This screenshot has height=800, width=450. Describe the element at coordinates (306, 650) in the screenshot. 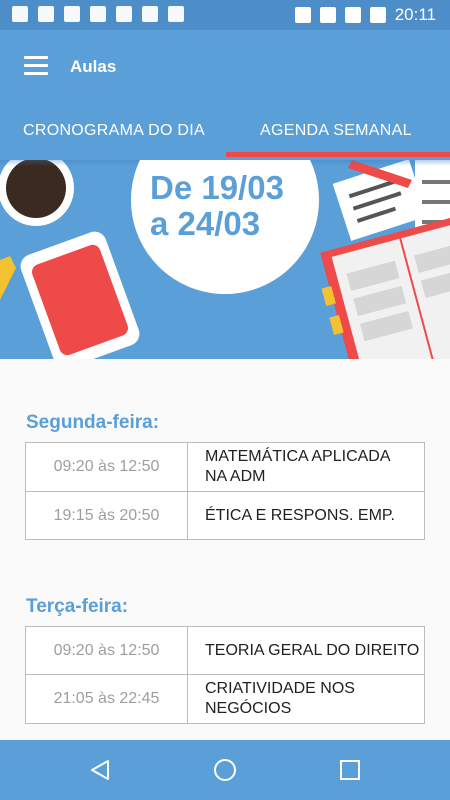

I see `class-subject: TEORIA GERAL DO DIREITO` at that location.